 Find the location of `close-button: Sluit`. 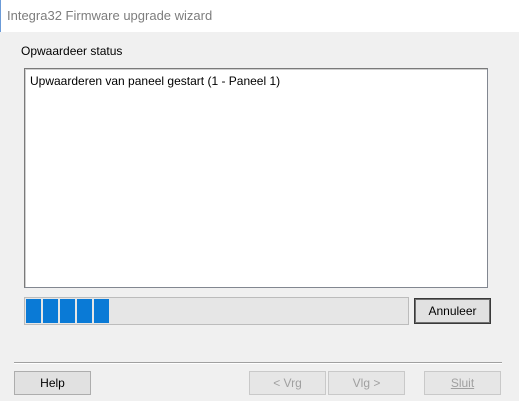

close-button: Sluit is located at coordinates (462, 383).